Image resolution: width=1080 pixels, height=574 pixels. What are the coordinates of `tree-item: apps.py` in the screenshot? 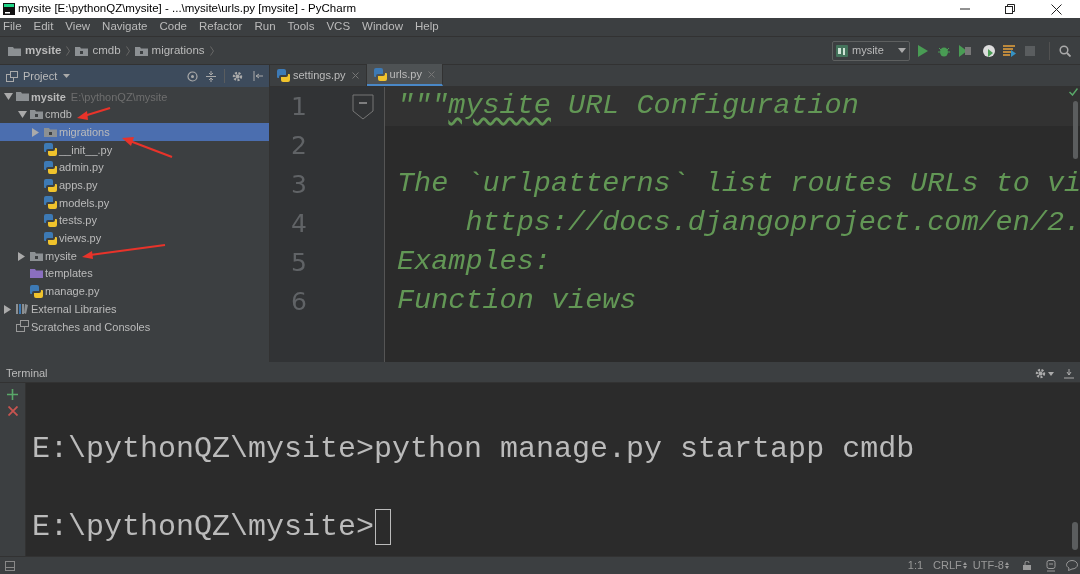 It's located at (78, 185).